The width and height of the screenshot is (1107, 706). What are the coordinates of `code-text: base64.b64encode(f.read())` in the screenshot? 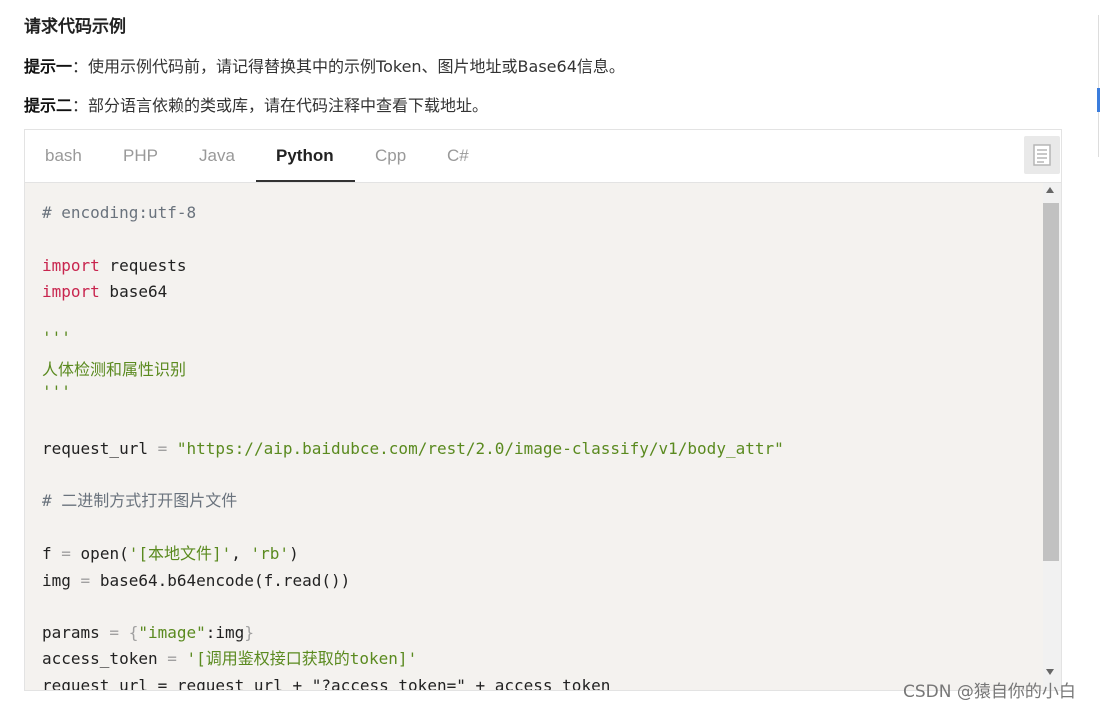 It's located at (225, 580).